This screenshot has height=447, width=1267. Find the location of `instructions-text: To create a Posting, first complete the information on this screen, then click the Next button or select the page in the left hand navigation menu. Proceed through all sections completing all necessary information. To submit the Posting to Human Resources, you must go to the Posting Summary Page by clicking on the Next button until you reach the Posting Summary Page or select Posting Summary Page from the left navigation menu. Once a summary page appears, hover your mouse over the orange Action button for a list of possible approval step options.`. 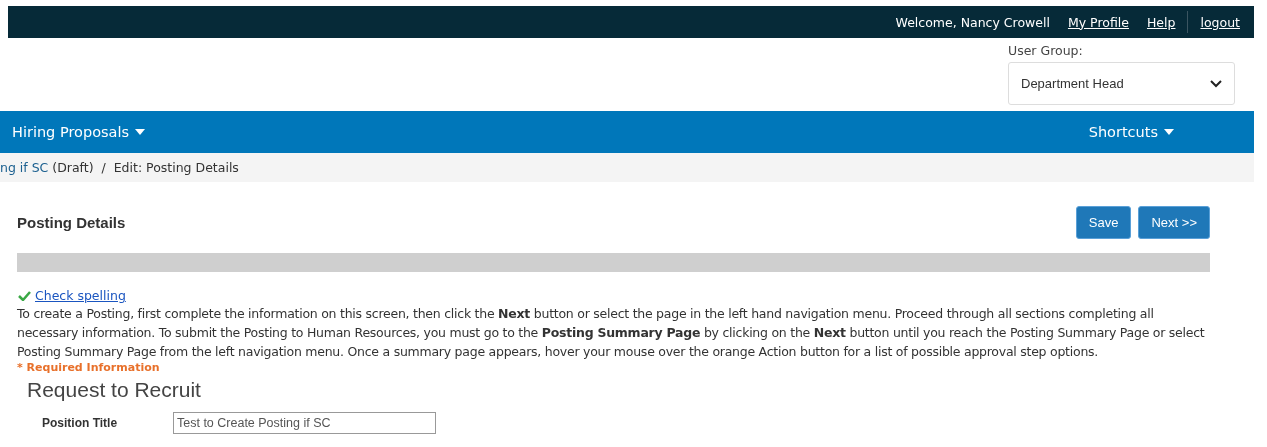

instructions-text: To create a Posting, first complete the information on this screen, then click the Next button or select the page in the left hand navigation menu. Proceed through all sections completing all necessary information. To submit the Posting to Human Resources, you must go to the Posting Summary Page by clicking on the Next button until you reach the Posting Summary Page or select Posting Summary Page from the left navigation menu. Once a summary page appears, hover your mouse over the orange Action button for a list of possible approval step options. is located at coordinates (611, 333).